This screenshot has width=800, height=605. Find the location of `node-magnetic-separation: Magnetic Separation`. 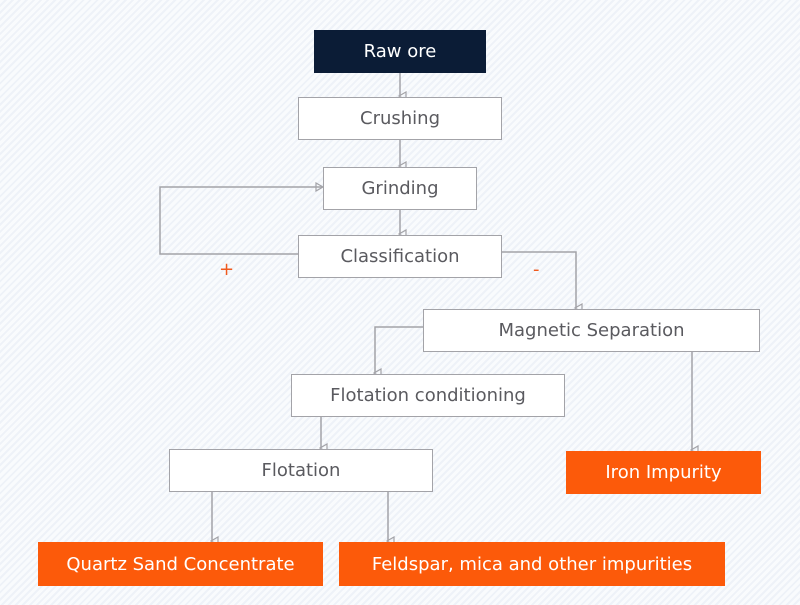

node-magnetic-separation: Magnetic Separation is located at coordinates (591, 330).